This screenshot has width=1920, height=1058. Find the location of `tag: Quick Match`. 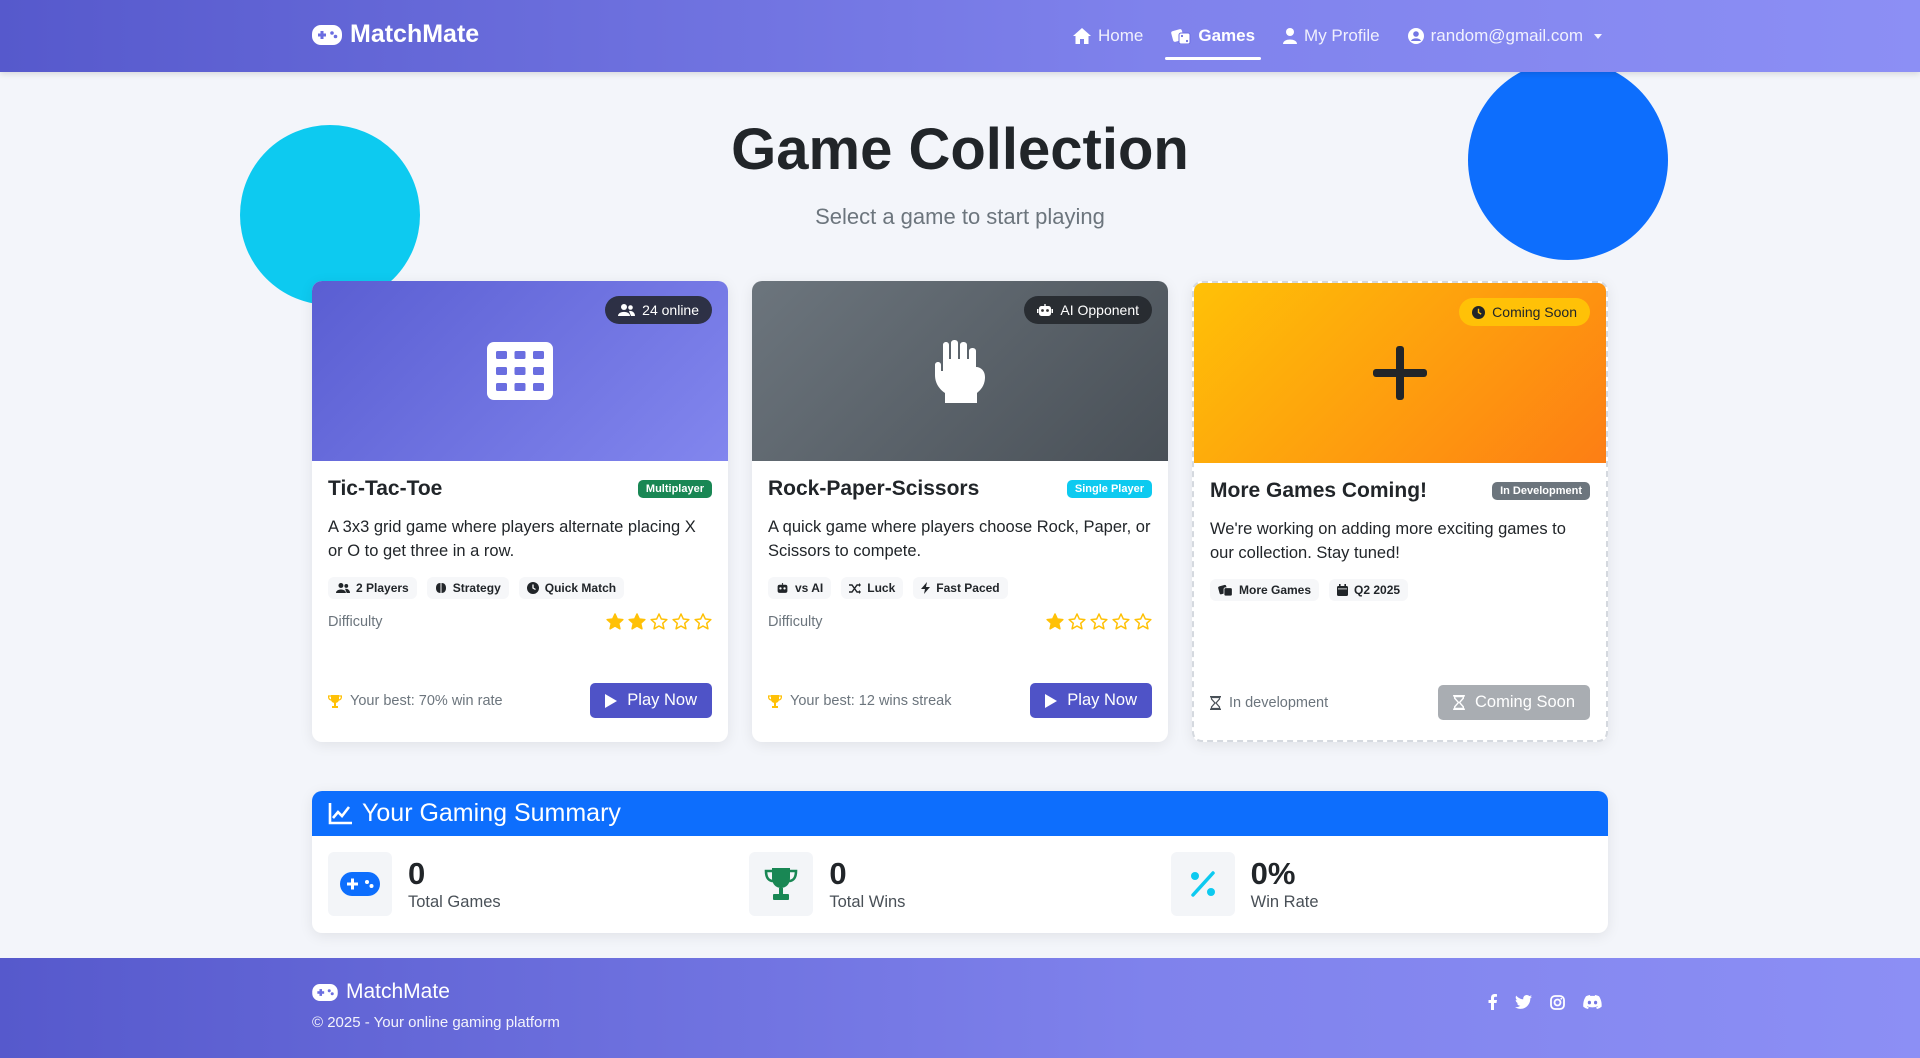

tag: Quick Match is located at coordinates (571, 588).